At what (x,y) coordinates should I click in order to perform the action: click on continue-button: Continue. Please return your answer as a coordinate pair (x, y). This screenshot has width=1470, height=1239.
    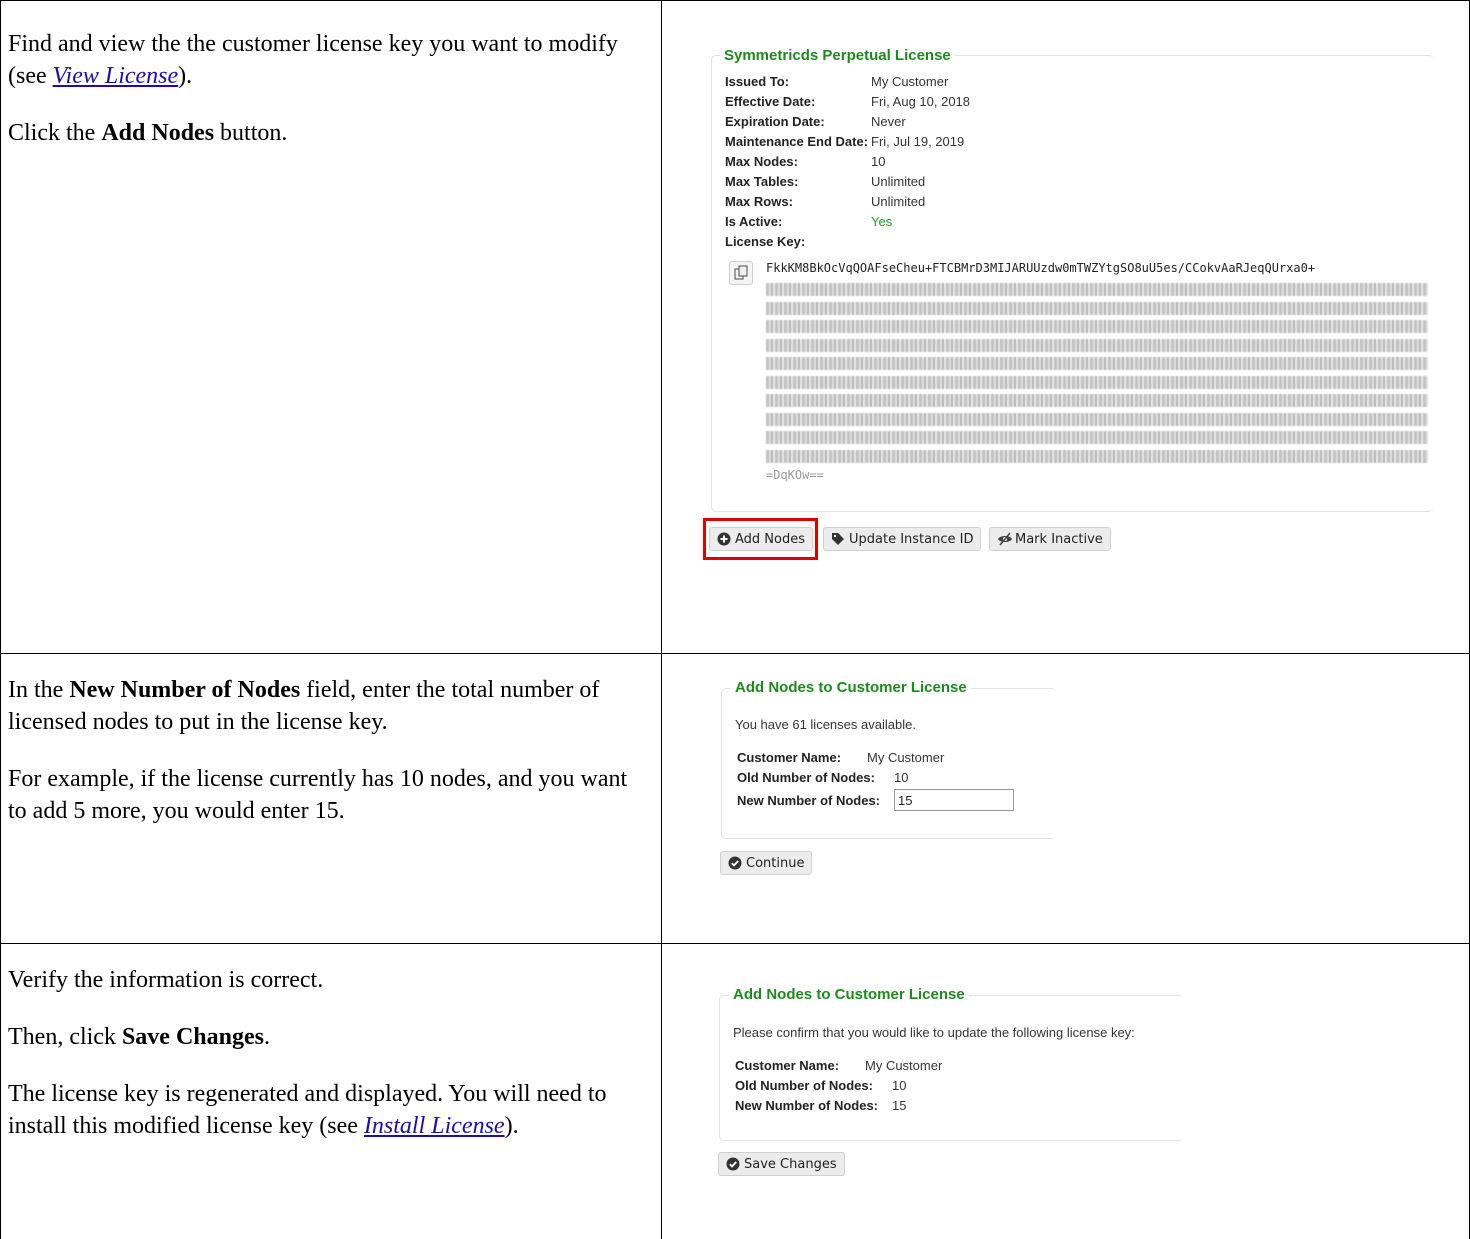
    Looking at the image, I should click on (766, 863).